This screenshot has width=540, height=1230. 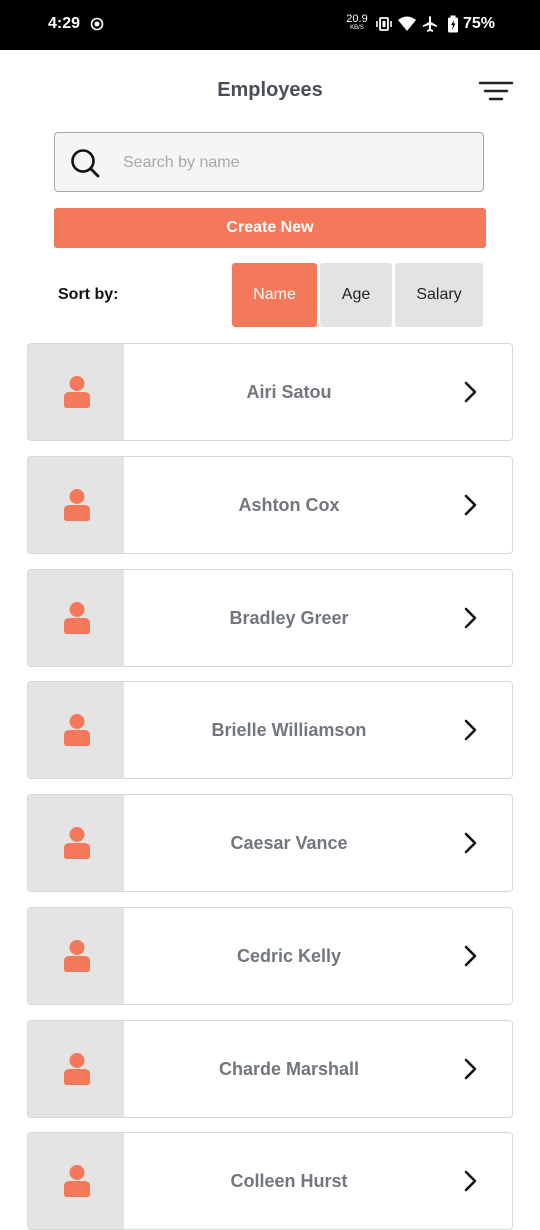 What do you see at coordinates (270, 228) in the screenshot?
I see `create-new-button: Create New` at bounding box center [270, 228].